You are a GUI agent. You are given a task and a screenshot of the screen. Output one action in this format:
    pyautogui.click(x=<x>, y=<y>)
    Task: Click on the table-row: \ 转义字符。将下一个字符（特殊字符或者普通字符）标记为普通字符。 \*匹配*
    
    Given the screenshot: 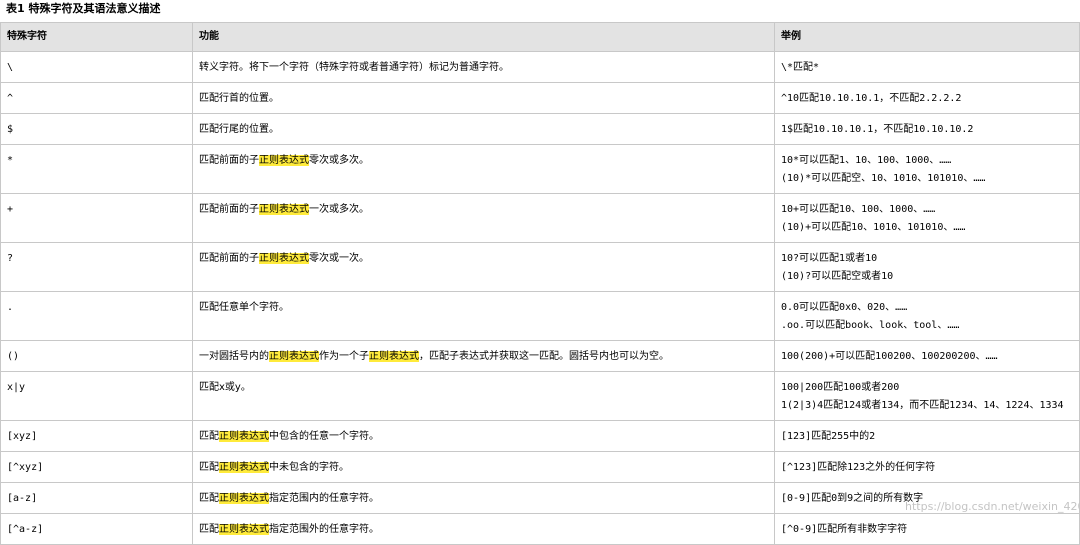 What is the action you would take?
    pyautogui.click(x=540, y=67)
    